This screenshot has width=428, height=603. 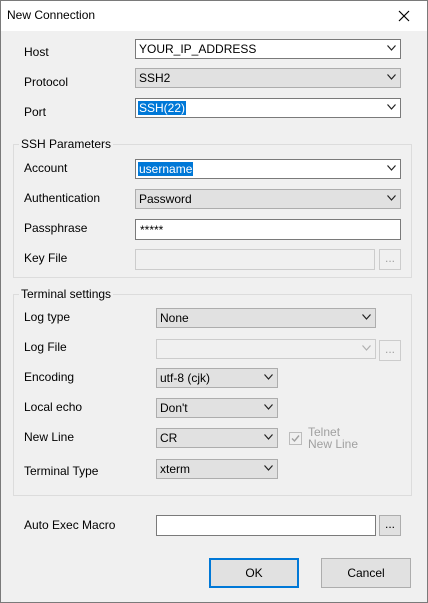 What do you see at coordinates (45, 347) in the screenshot?
I see `log-file-label: Log File` at bounding box center [45, 347].